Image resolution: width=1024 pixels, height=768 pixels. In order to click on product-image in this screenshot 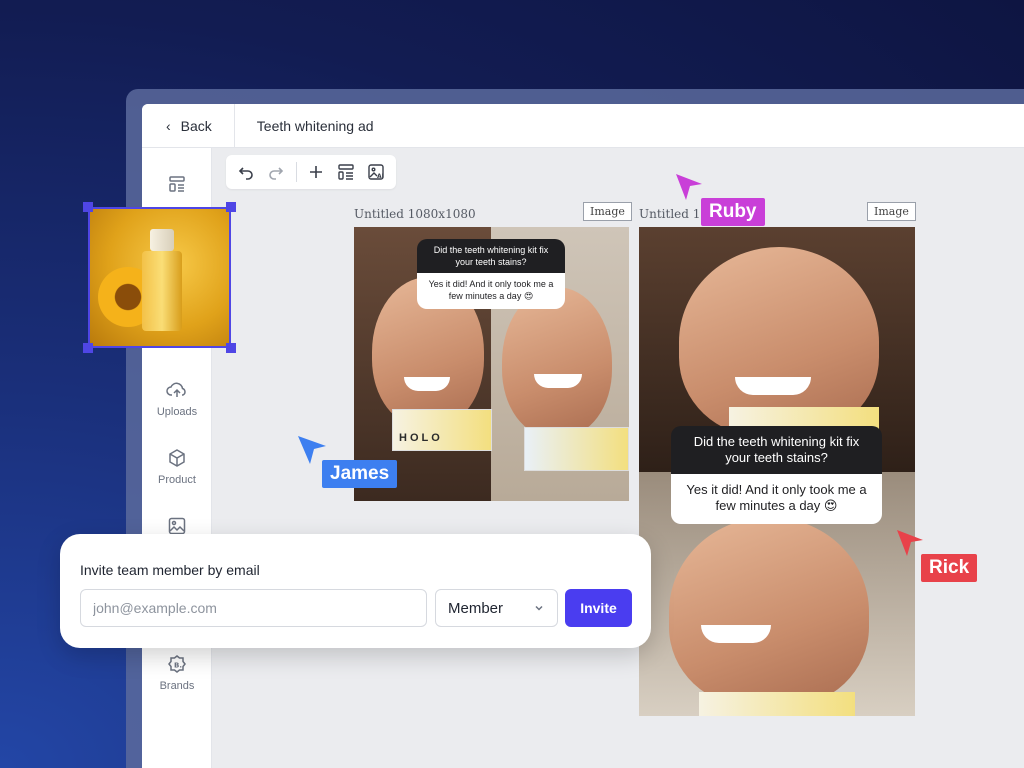, I will do `click(159, 277)`.